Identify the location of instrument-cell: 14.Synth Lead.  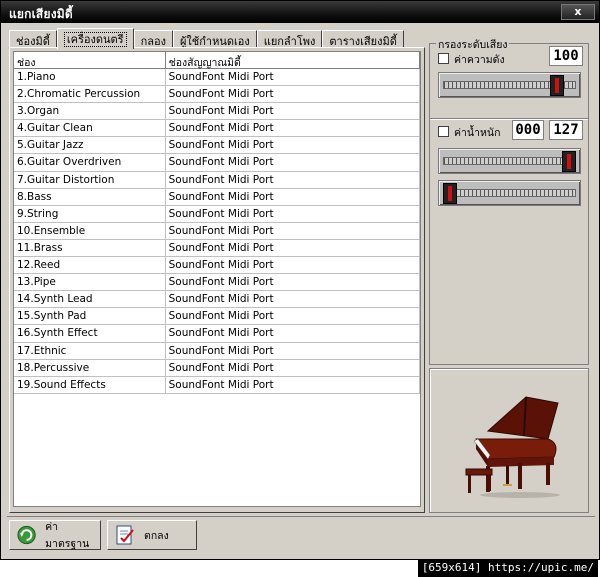
(90, 299).